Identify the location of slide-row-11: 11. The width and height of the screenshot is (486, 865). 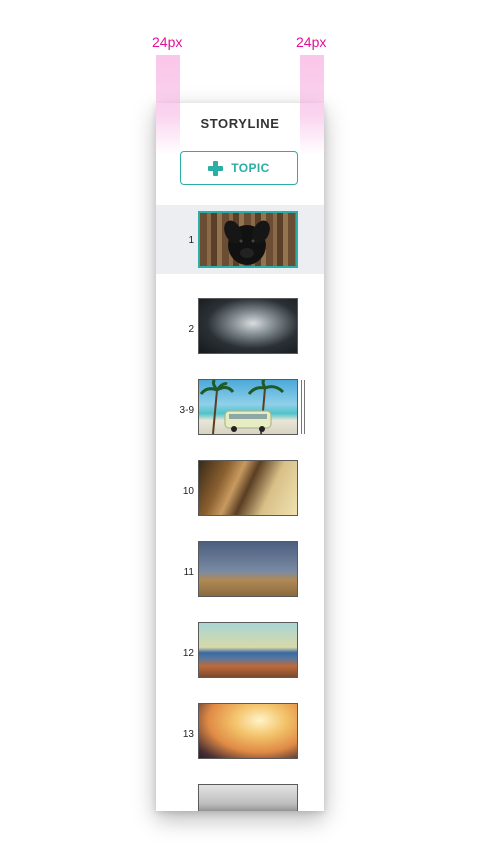
(240, 569).